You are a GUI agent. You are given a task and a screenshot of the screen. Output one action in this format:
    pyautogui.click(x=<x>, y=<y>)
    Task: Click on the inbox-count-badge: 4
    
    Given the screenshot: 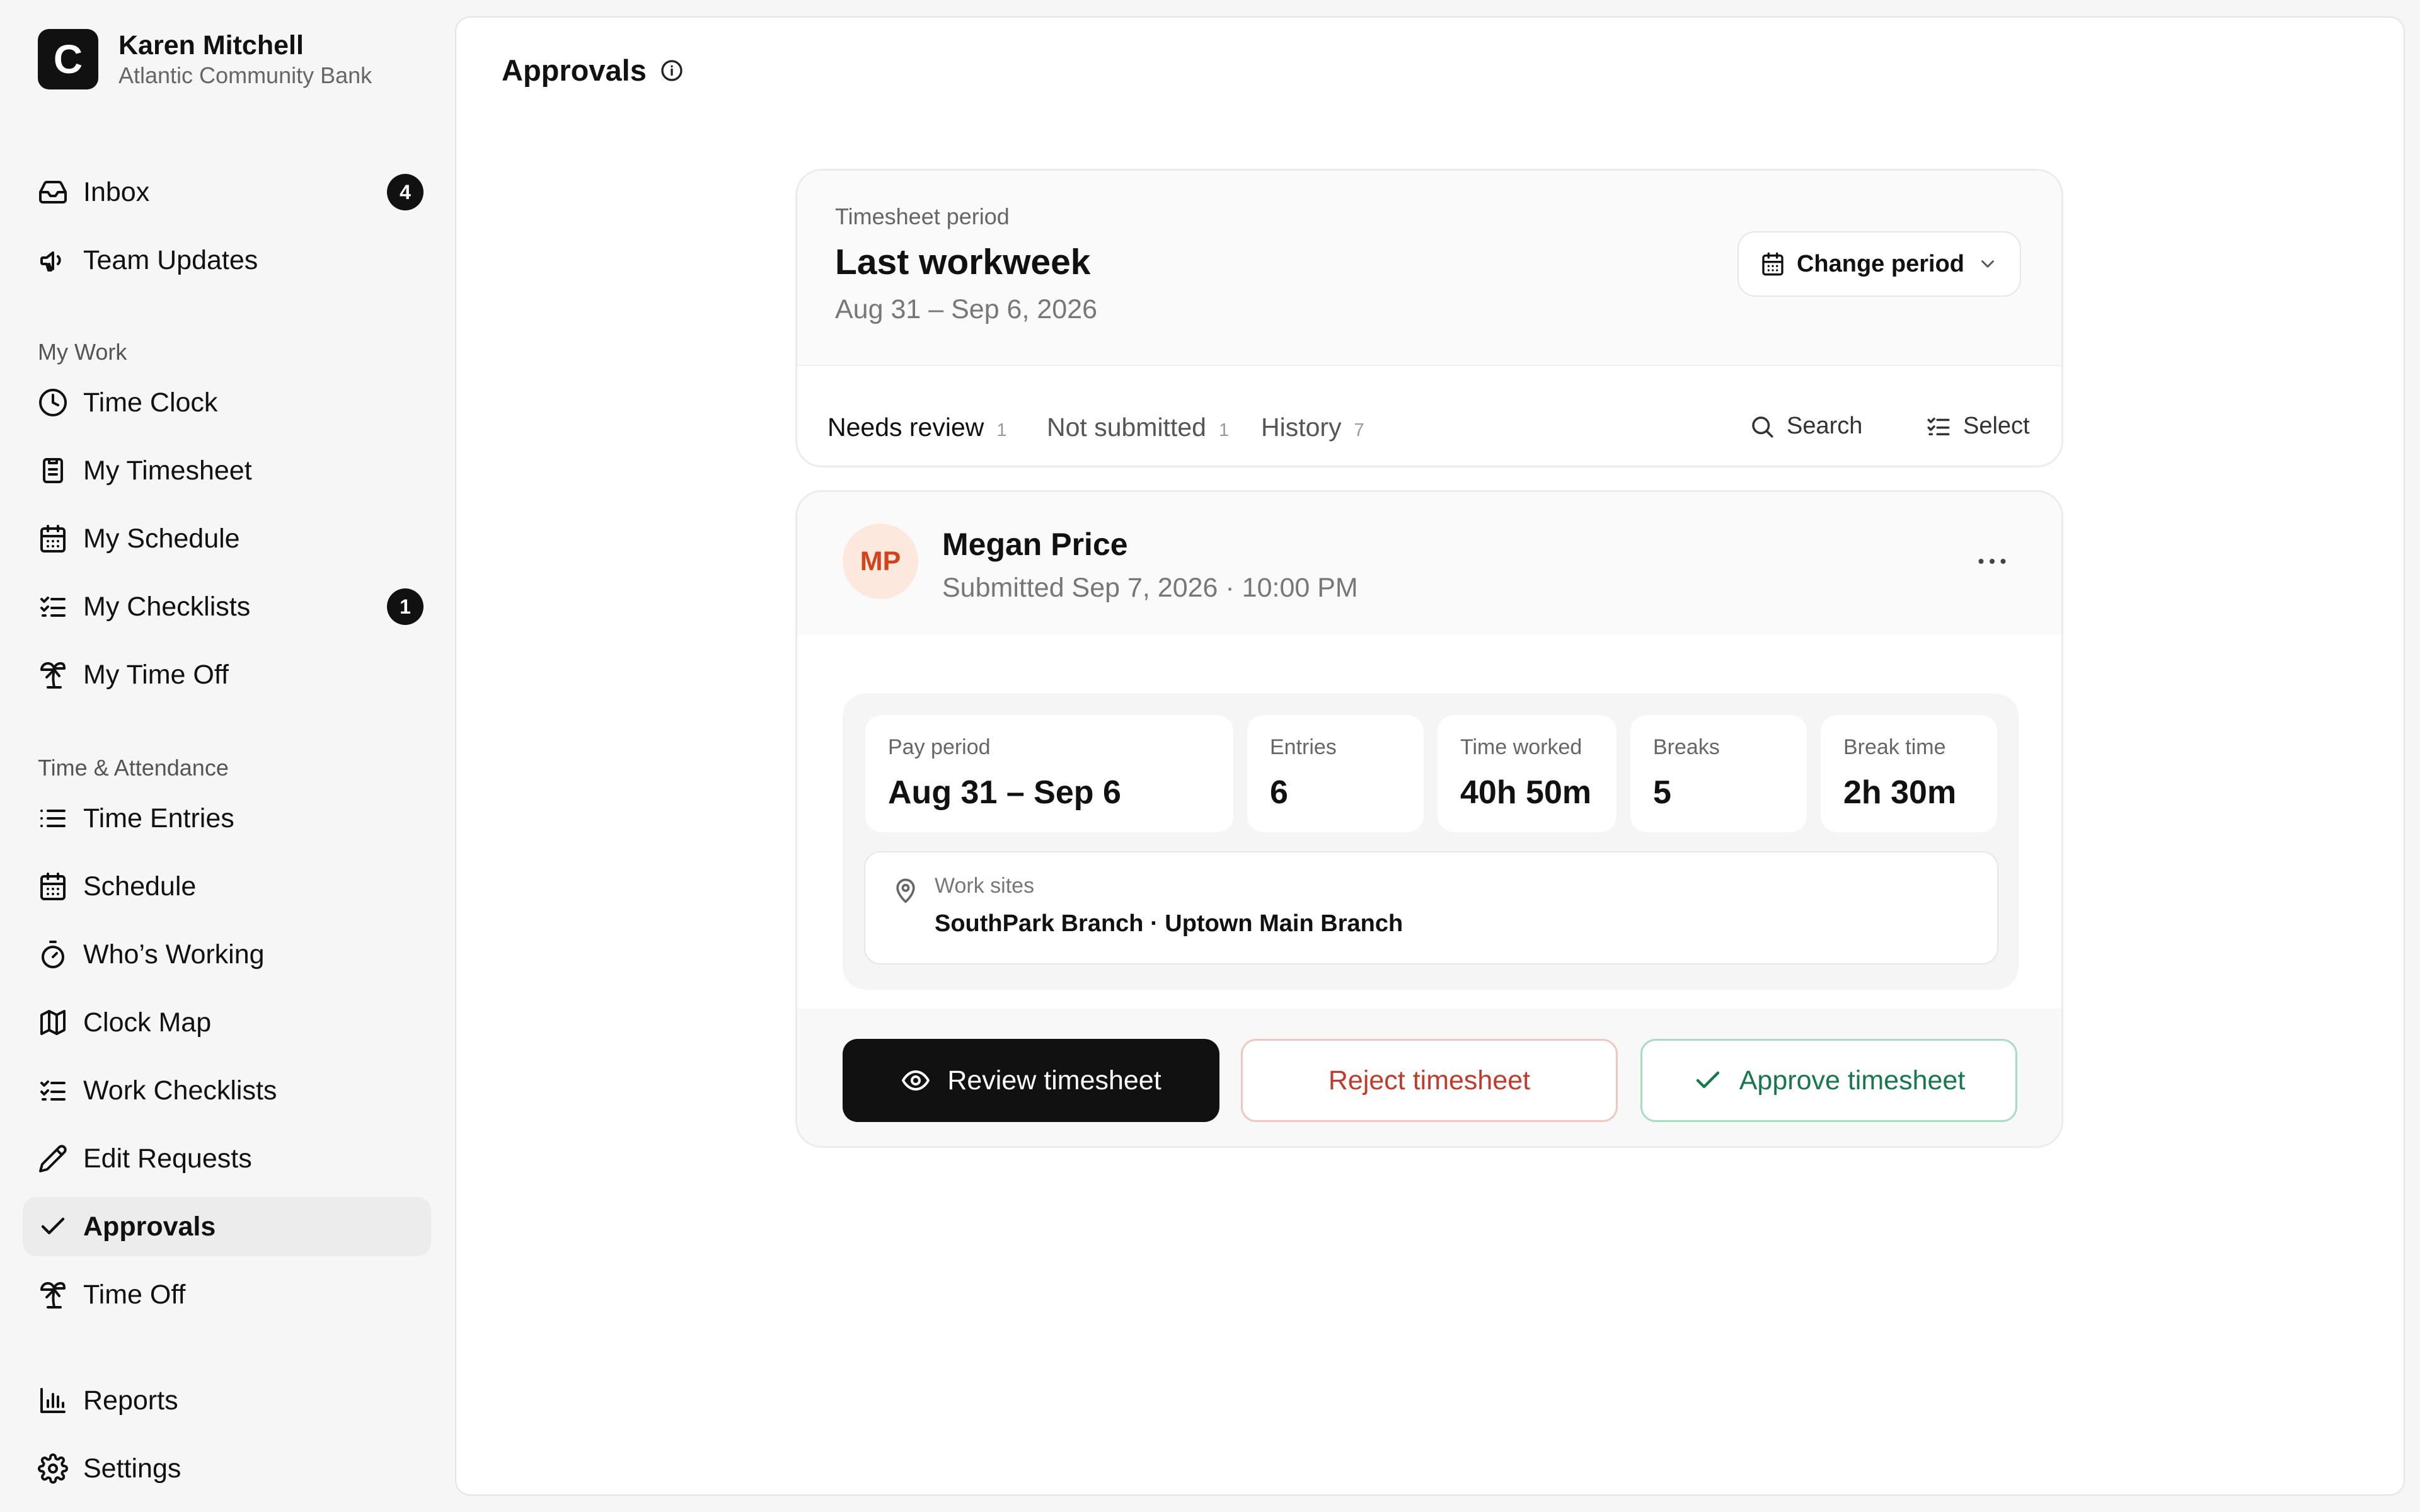 What is the action you would take?
    pyautogui.click(x=406, y=192)
    